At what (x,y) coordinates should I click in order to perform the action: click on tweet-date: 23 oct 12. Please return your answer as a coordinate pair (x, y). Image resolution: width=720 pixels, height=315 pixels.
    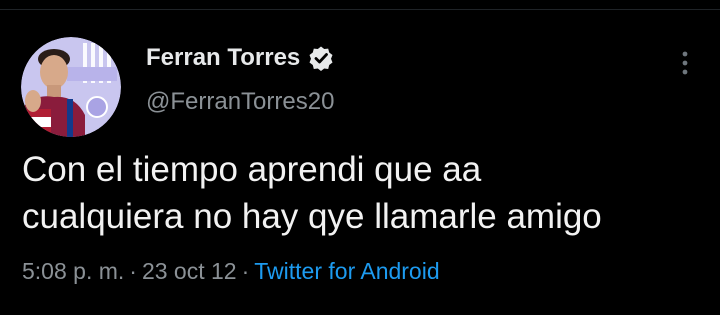
    Looking at the image, I should click on (189, 271).